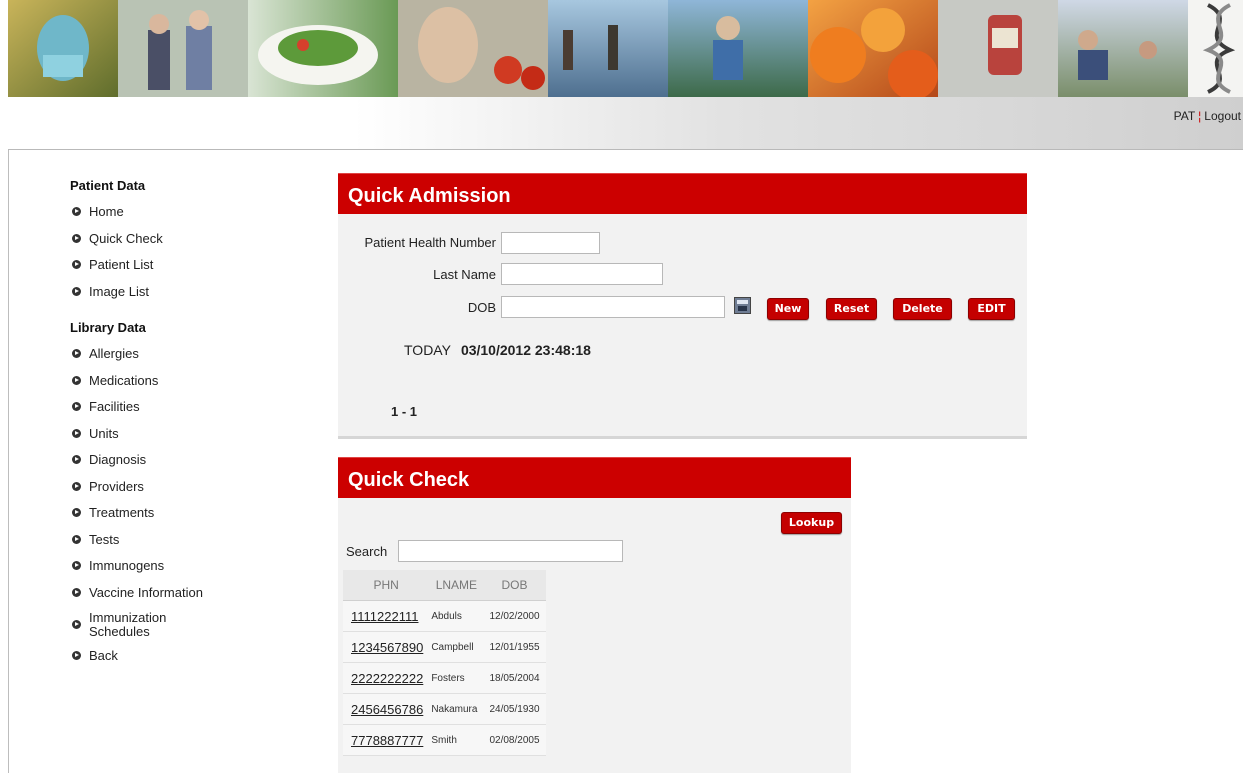  Describe the element at coordinates (386, 740) in the screenshot. I see `phn-link: 7778887777` at that location.